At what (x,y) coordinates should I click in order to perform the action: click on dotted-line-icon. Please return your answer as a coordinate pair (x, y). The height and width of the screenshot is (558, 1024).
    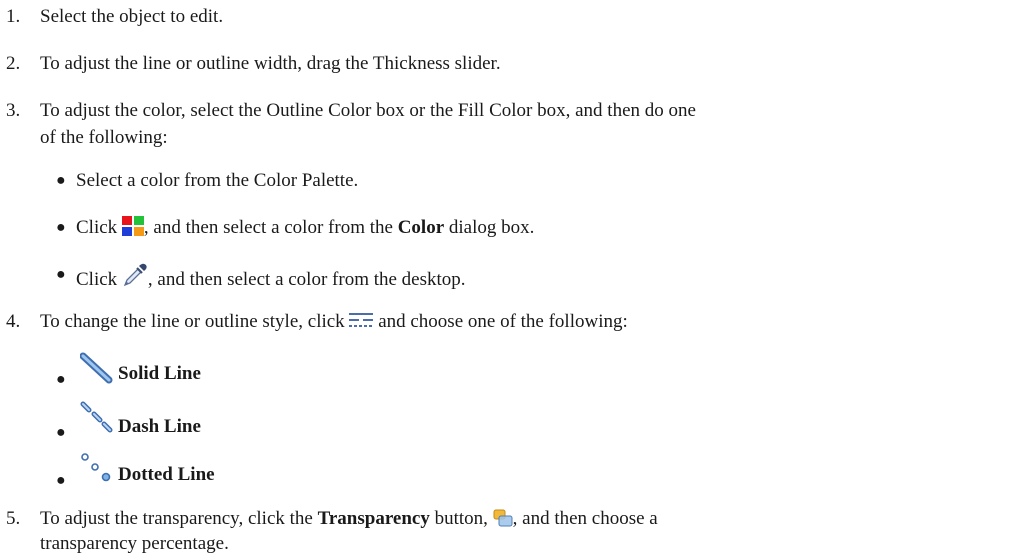
    Looking at the image, I should click on (97, 473).